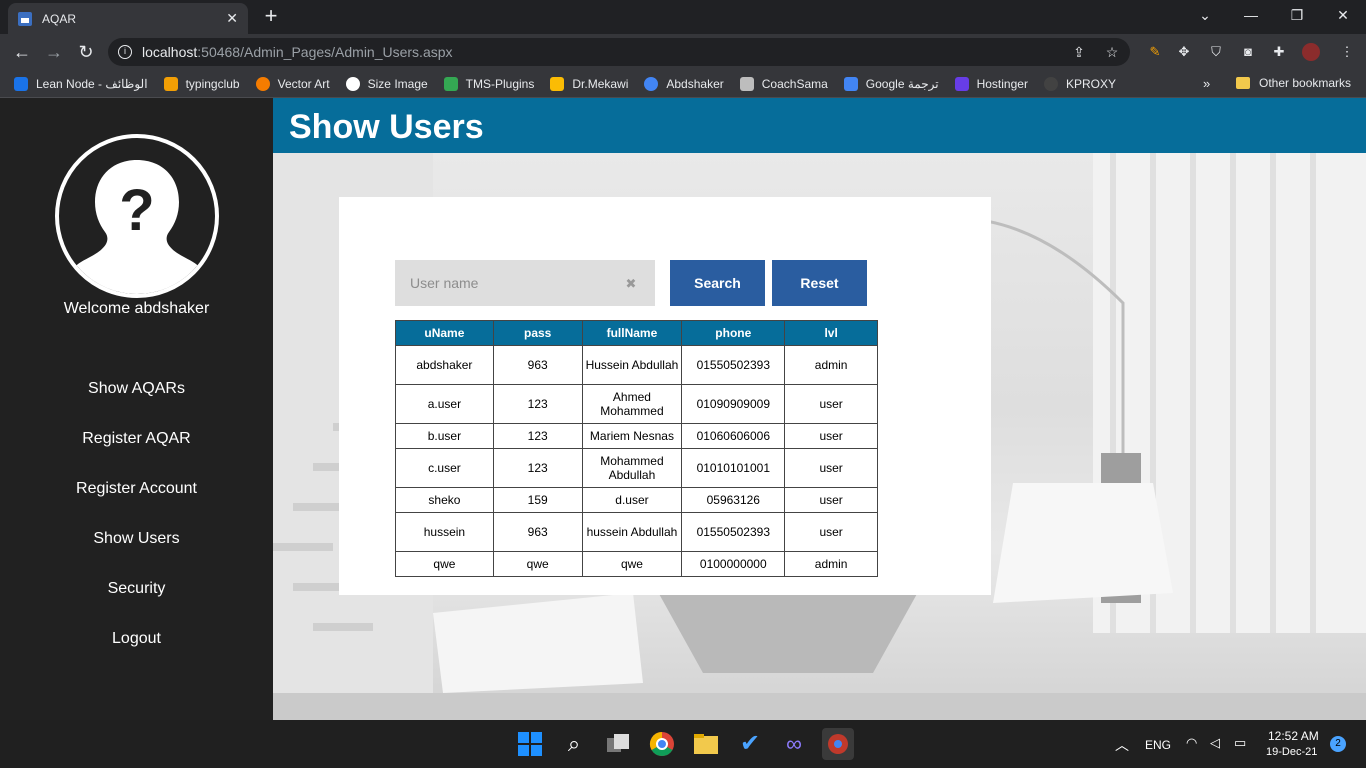 This screenshot has width=1366, height=768. I want to click on forward-icon: →, so click(54, 53).